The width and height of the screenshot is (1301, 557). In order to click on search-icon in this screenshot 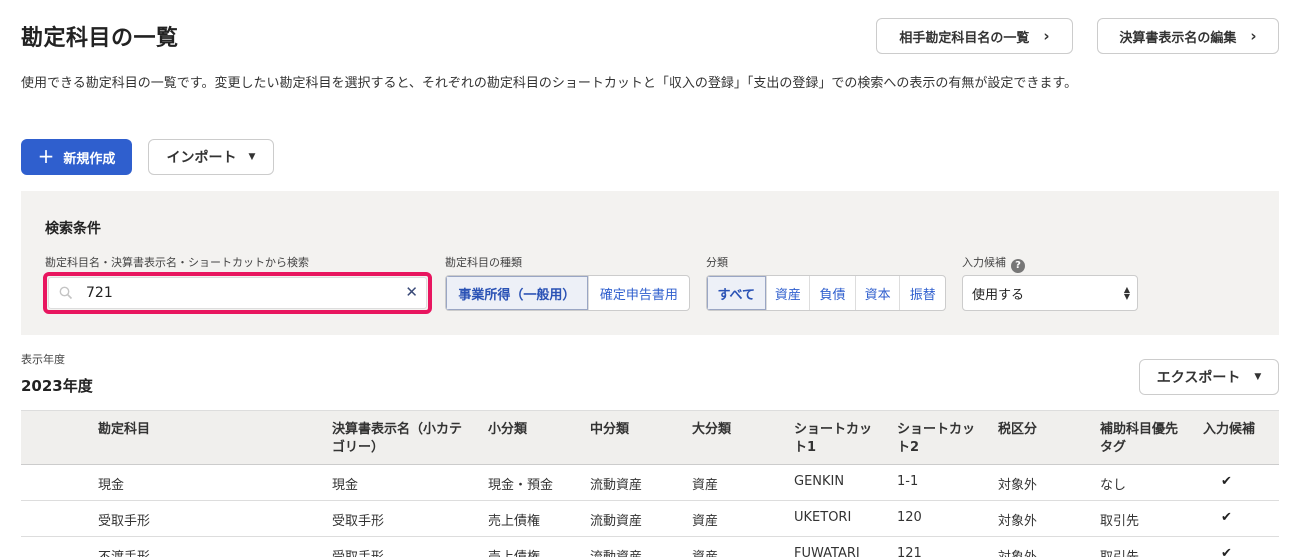, I will do `click(66, 293)`.